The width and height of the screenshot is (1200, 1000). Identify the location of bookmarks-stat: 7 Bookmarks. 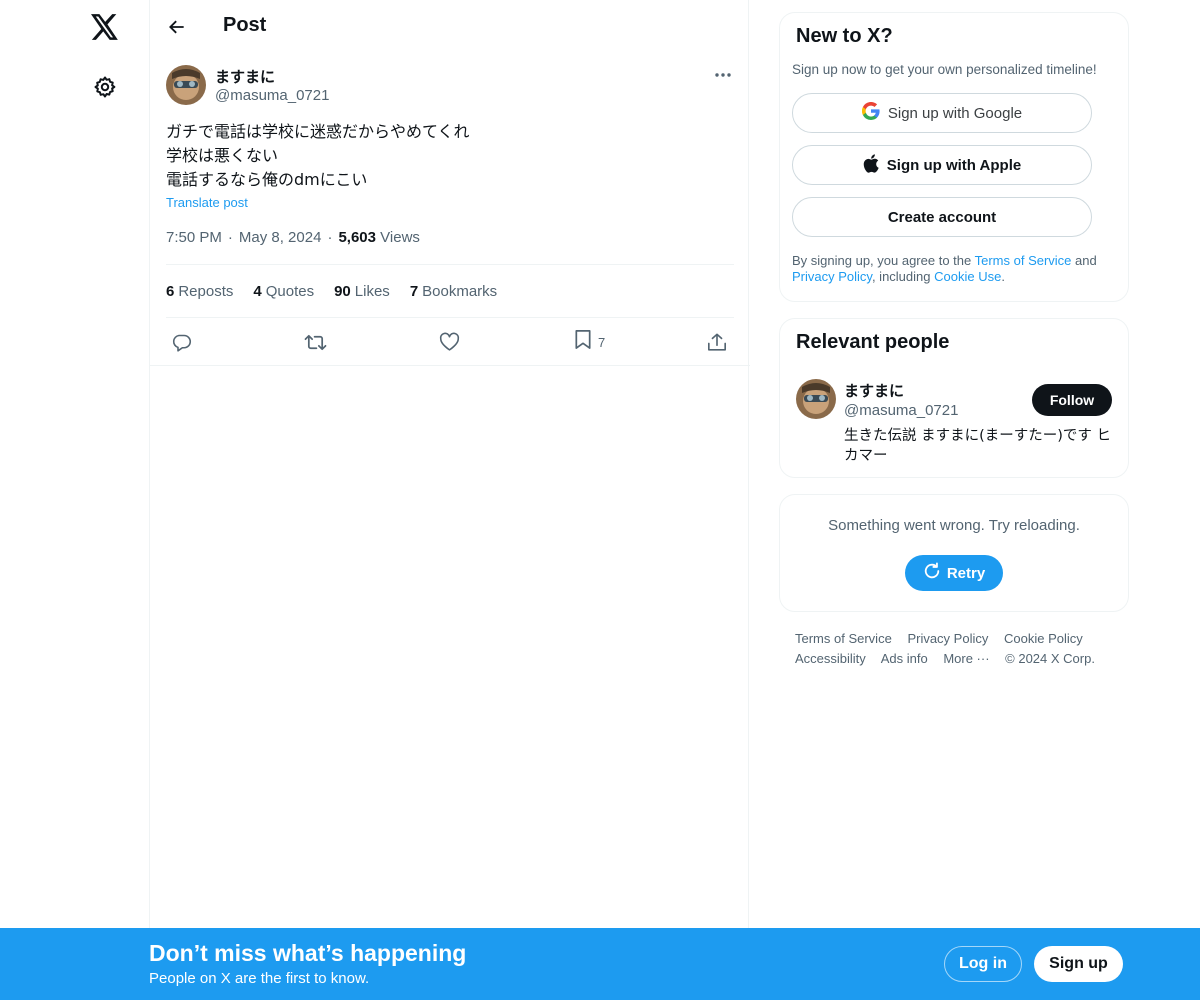
(453, 291).